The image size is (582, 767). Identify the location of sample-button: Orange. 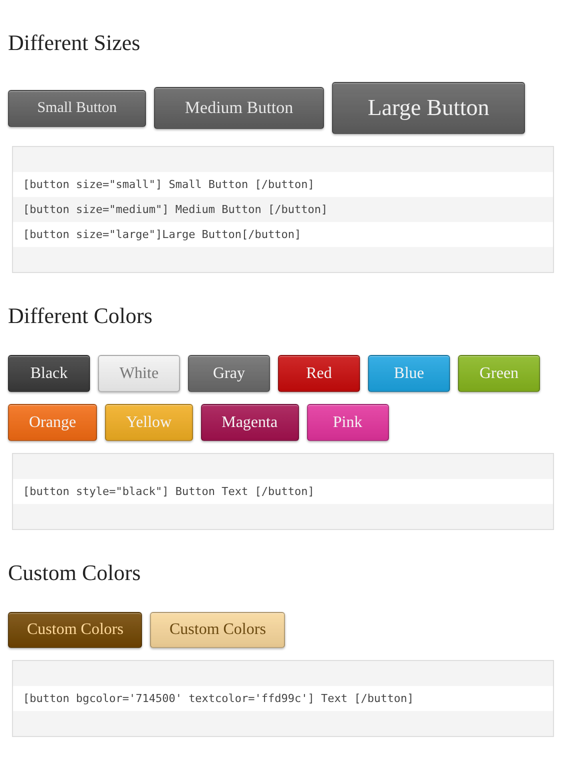
(53, 422).